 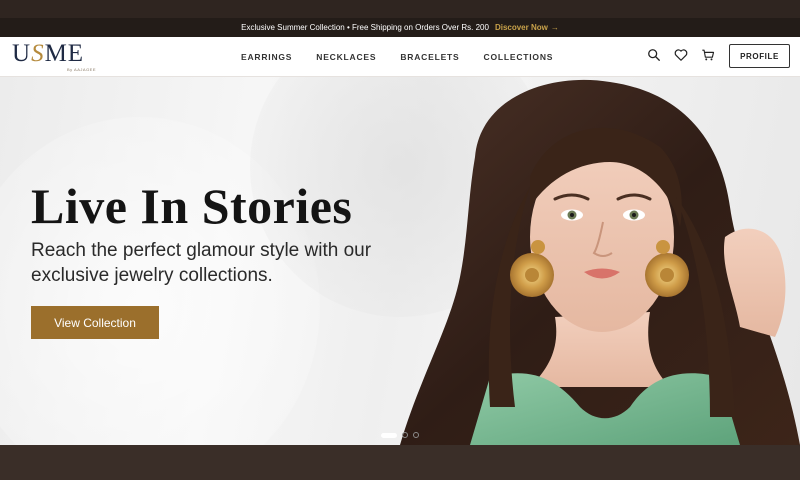 What do you see at coordinates (519, 57) in the screenshot?
I see `nav-item-collections: COLLECTIONS` at bounding box center [519, 57].